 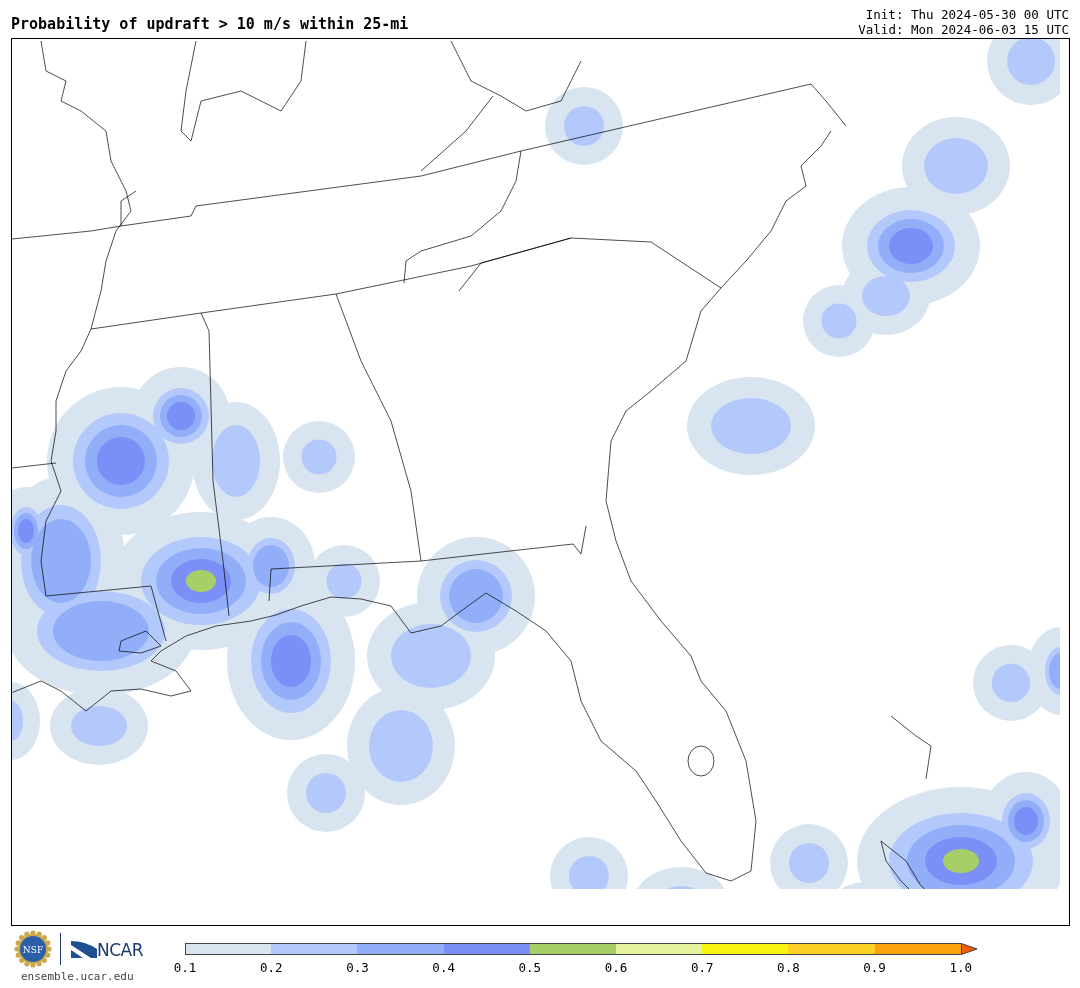 What do you see at coordinates (357, 968) in the screenshot?
I see `colorbar-tick-label: 0.3` at bounding box center [357, 968].